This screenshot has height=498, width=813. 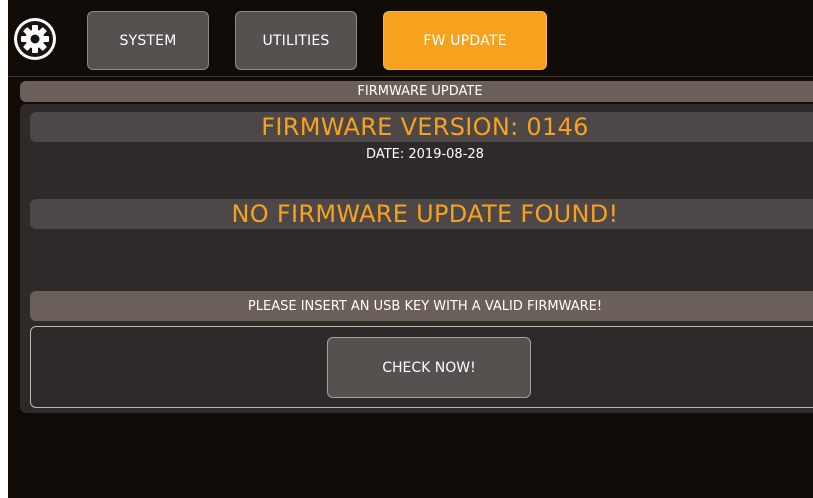 I want to click on firmware-version-bar: FIRMWARE VERSION: 0146, so click(x=421, y=127).